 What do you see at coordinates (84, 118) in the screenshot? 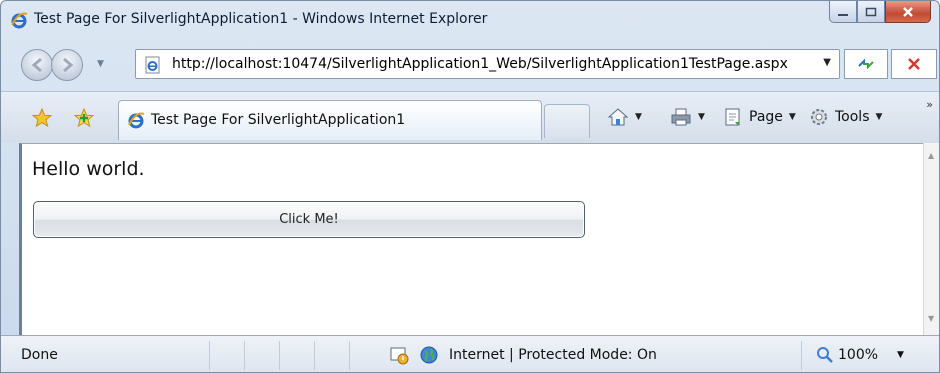
I see `add-favorite-icon` at bounding box center [84, 118].